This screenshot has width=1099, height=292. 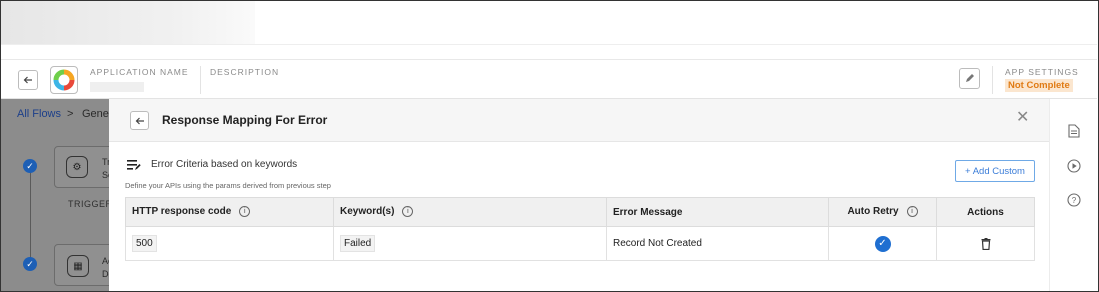 I want to click on play-circle-icon, so click(x=1074, y=166).